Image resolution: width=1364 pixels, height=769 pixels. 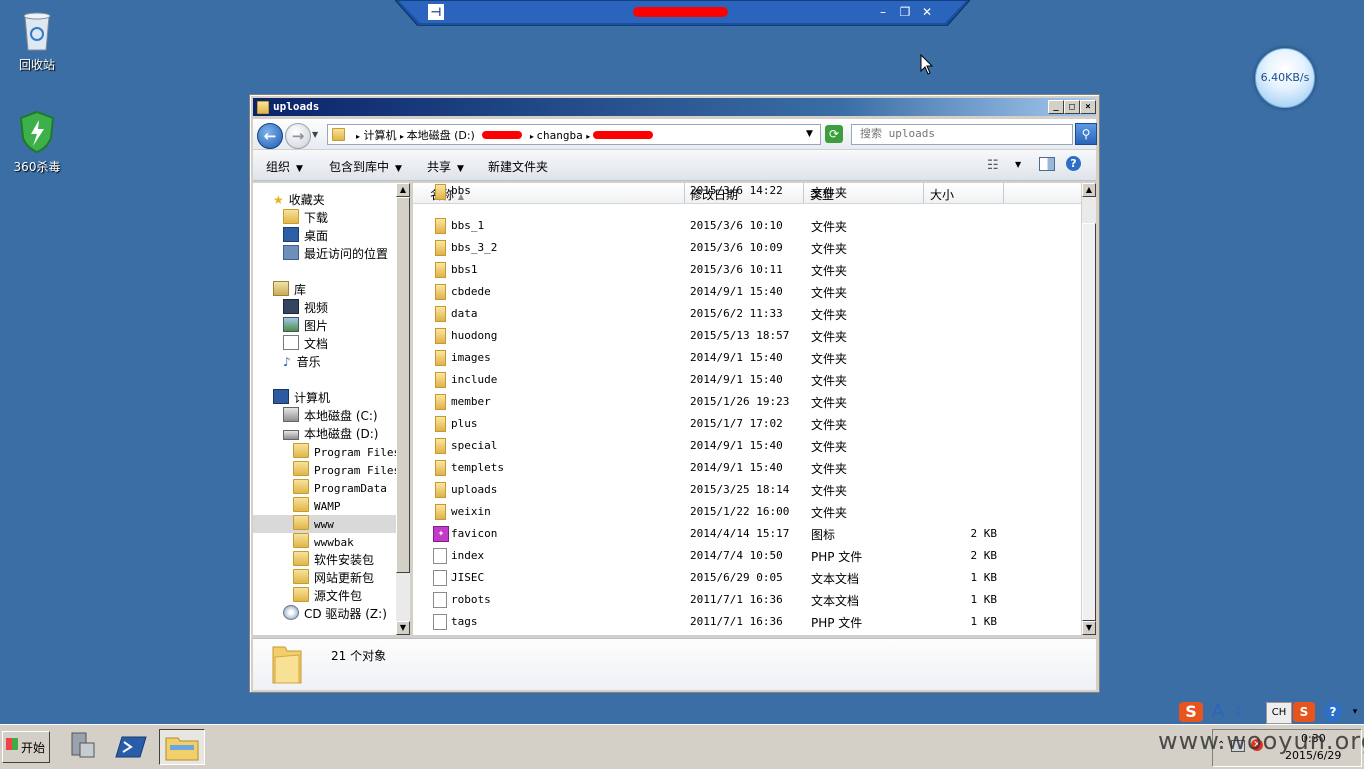 I want to click on forward-button: →, so click(x=298, y=136).